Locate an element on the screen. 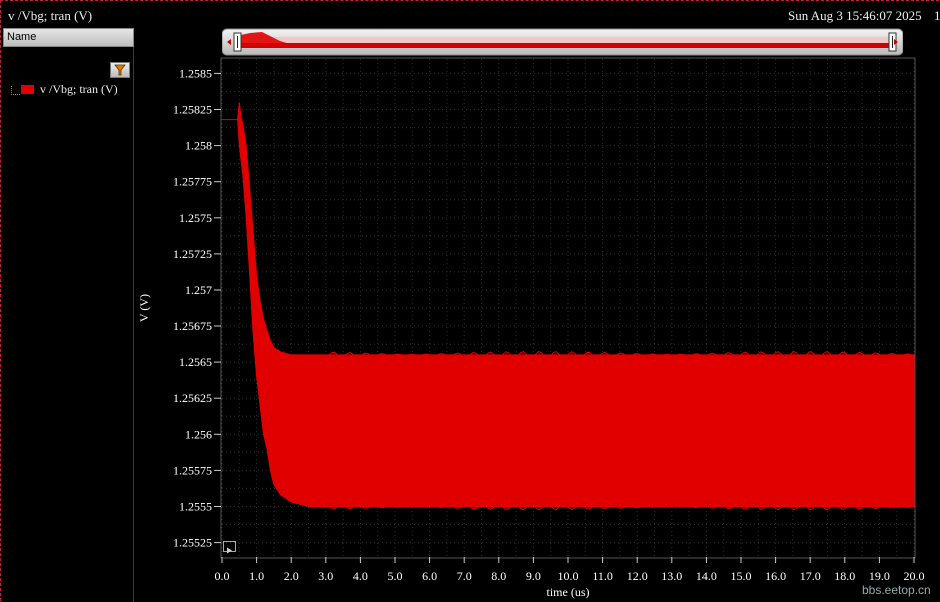 This screenshot has height=602, width=940. y-tick-label: 1.2585 is located at coordinates (195, 73).